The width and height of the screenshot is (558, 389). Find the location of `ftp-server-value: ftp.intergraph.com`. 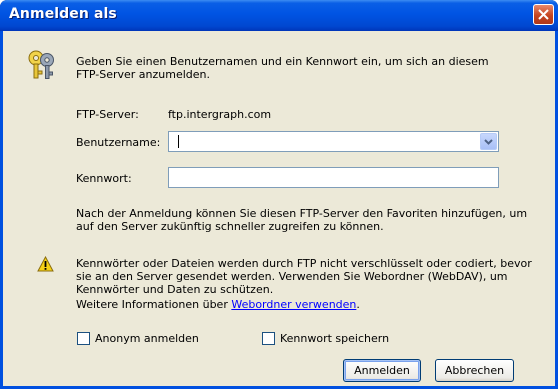

ftp-server-value: ftp.intergraph.com is located at coordinates (220, 114).